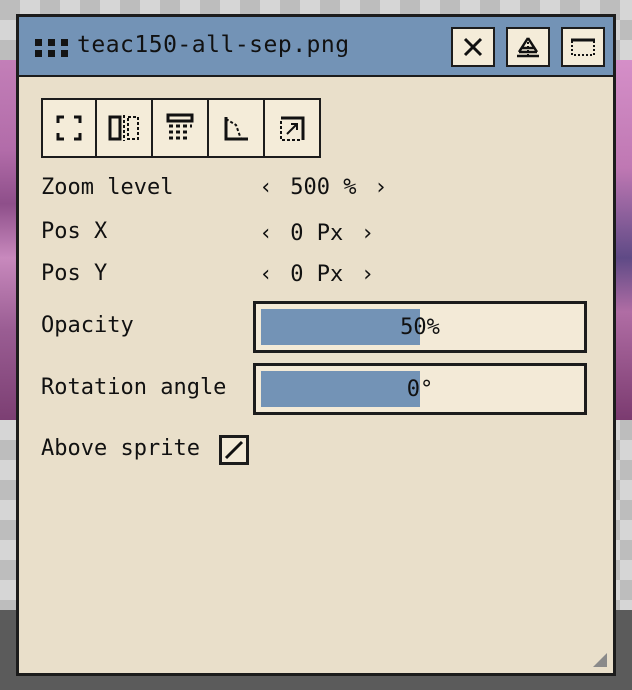  I want to click on crop-corner-icon, so click(292, 128).